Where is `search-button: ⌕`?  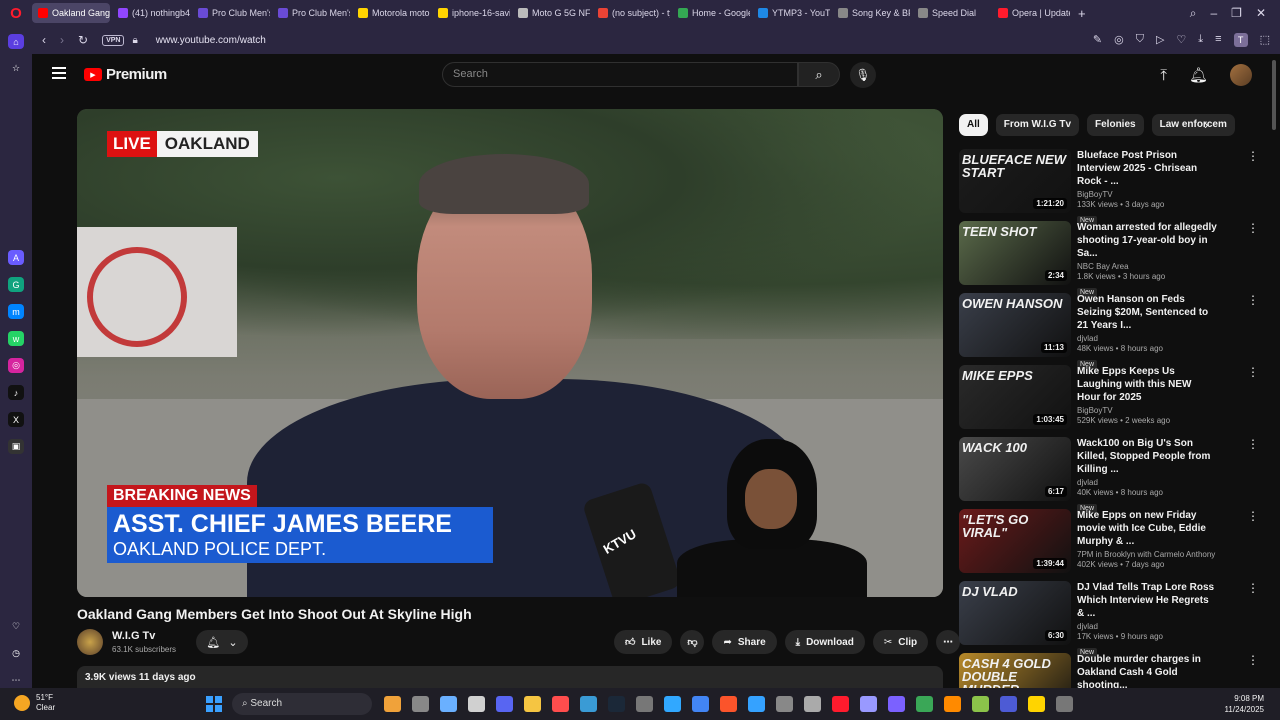 search-button: ⌕ is located at coordinates (819, 74).